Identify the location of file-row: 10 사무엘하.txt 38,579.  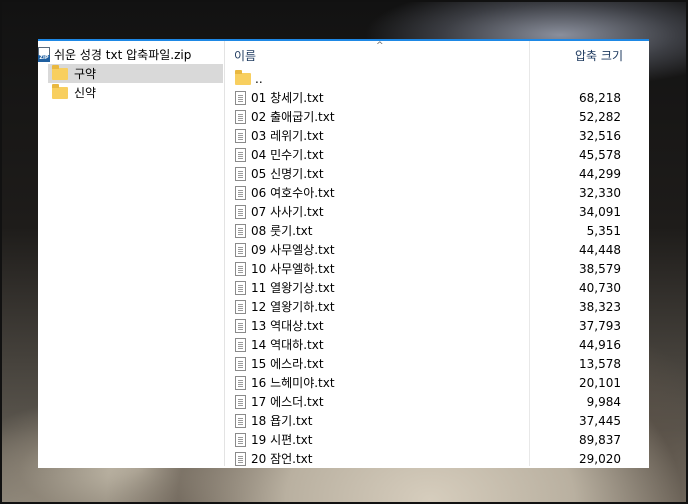
(438, 268).